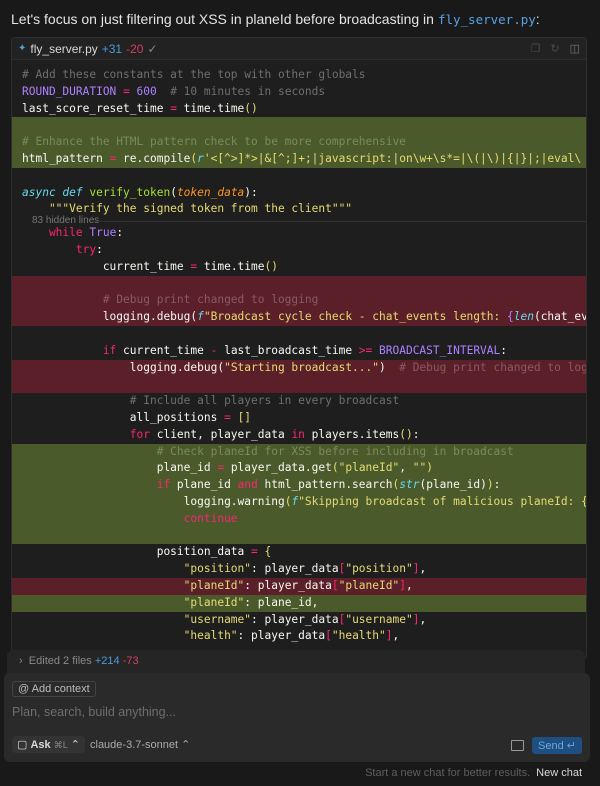 The image size is (600, 786). Describe the element at coordinates (278, 468) in the screenshot. I see `code-token: player_data.get` at that location.